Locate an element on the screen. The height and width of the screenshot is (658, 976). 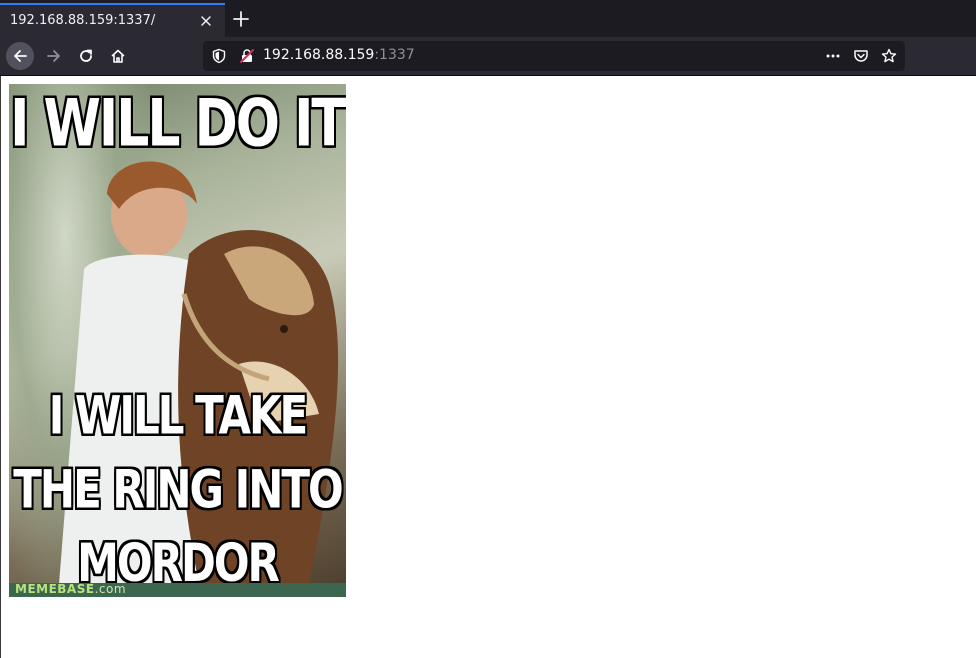
tab-active: 192.168.88.159:1337/ is located at coordinates (112, 20).